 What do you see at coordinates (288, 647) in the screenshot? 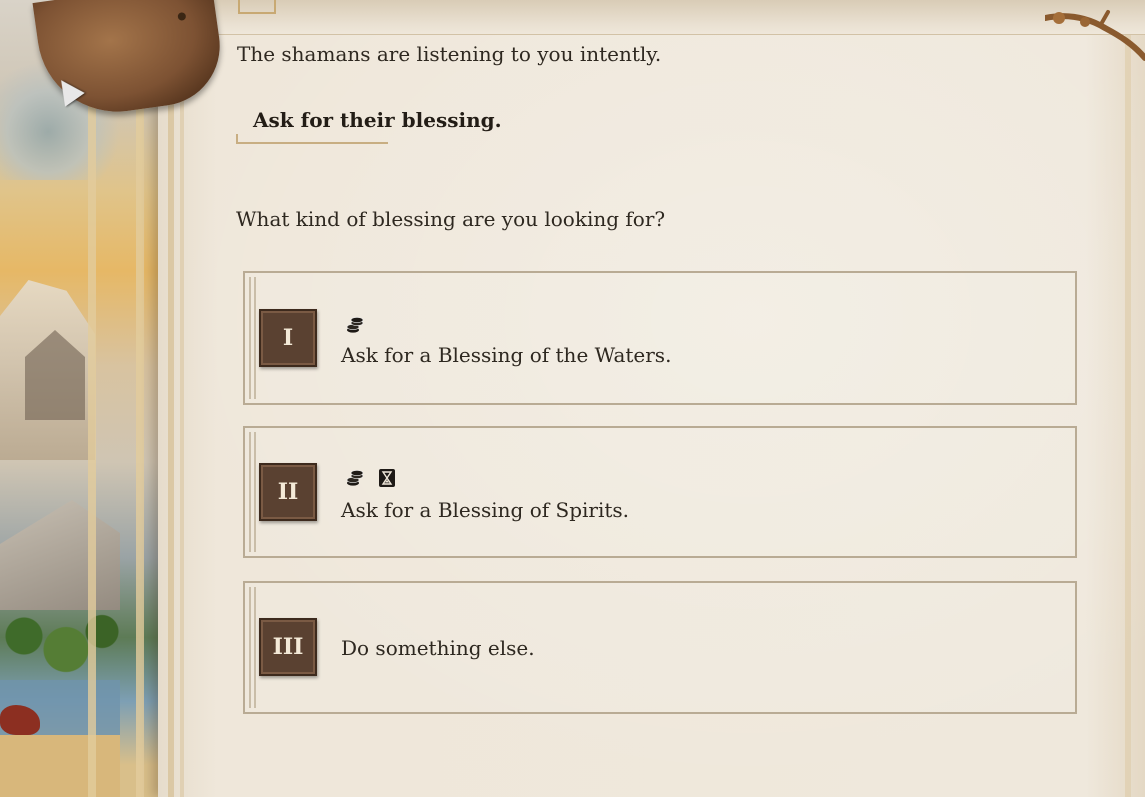
I see `option-numeral: III` at bounding box center [288, 647].